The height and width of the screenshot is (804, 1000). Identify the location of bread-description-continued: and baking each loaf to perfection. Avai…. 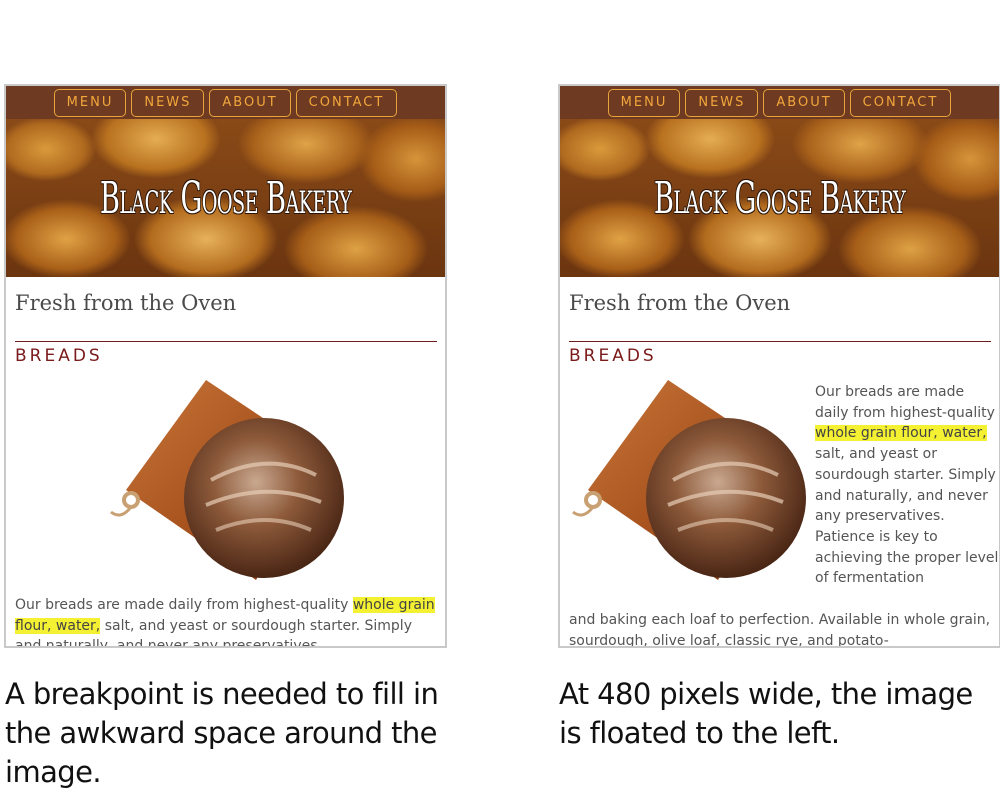
(780, 630).